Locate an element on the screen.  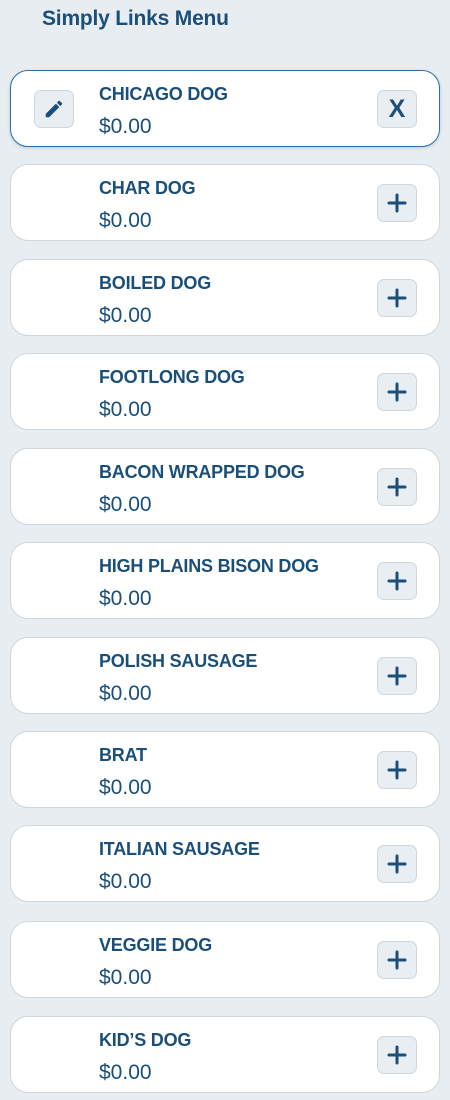
close-icon: X is located at coordinates (397, 108).